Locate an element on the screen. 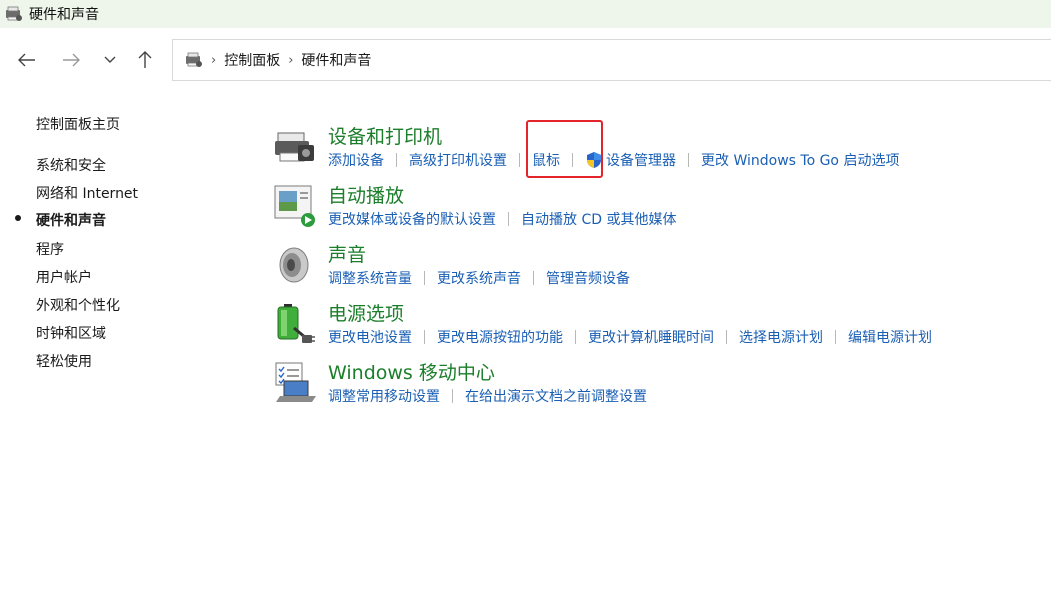 The width and height of the screenshot is (1051, 597). category-autoplay: 自动播放 更改媒体或设备的默认设置 自动播放 CD 或其他媒体 is located at coordinates (652, 212).